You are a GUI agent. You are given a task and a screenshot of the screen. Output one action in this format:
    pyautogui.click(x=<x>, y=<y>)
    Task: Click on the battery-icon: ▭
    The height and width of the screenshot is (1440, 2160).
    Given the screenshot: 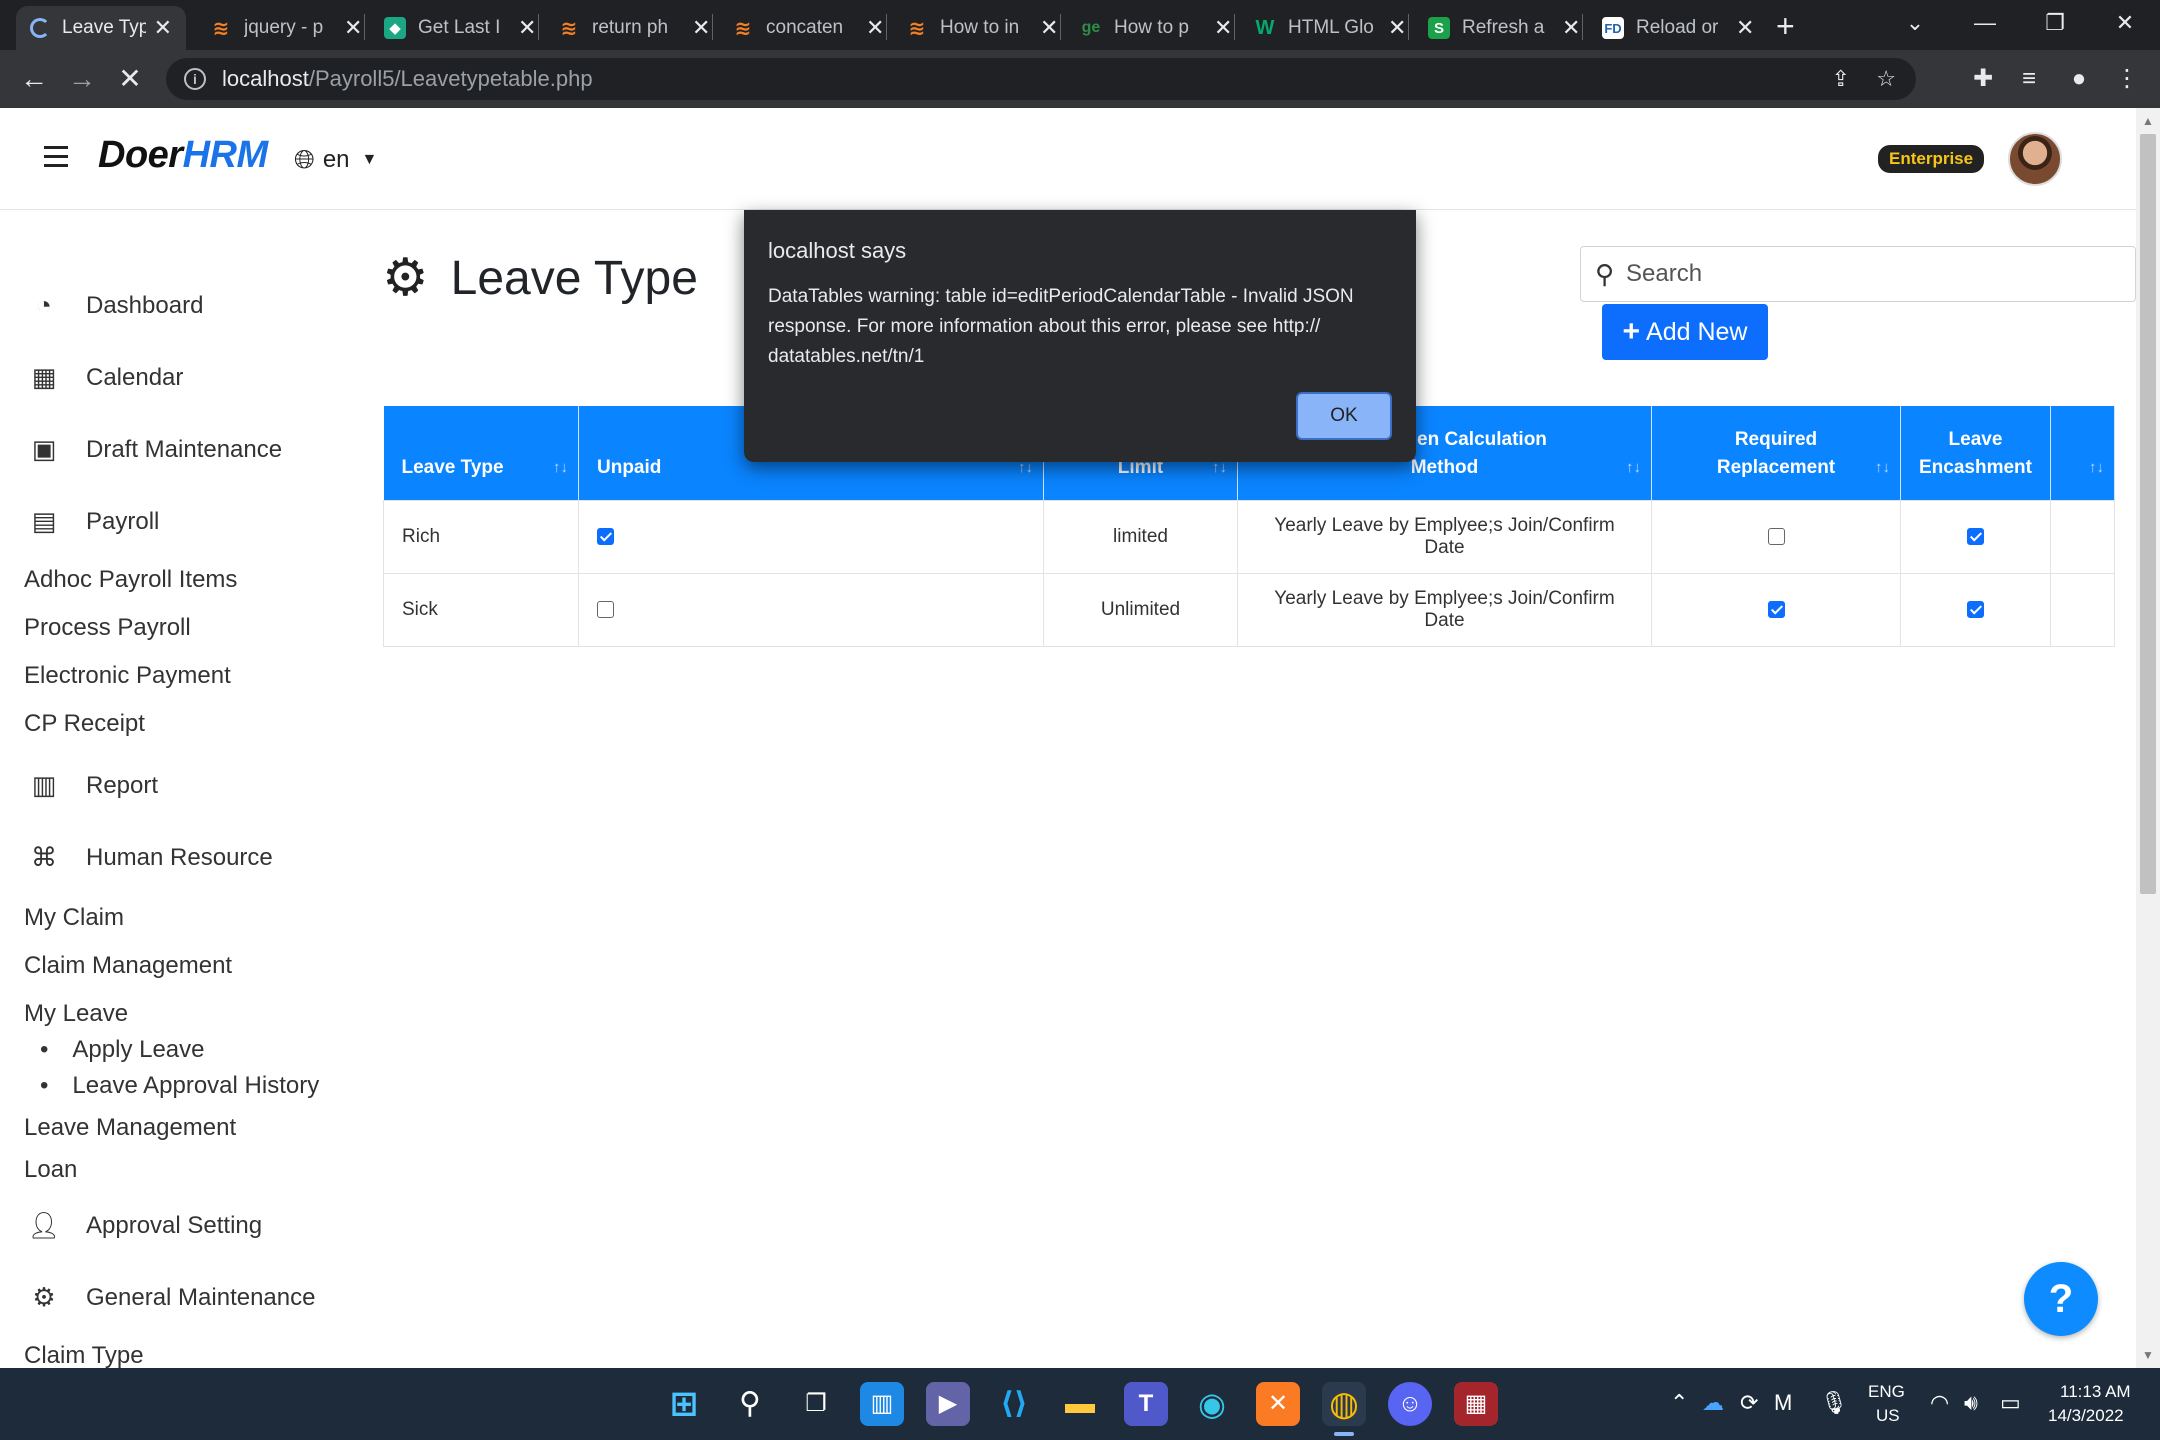 What is the action you would take?
    pyautogui.click(x=2010, y=1403)
    